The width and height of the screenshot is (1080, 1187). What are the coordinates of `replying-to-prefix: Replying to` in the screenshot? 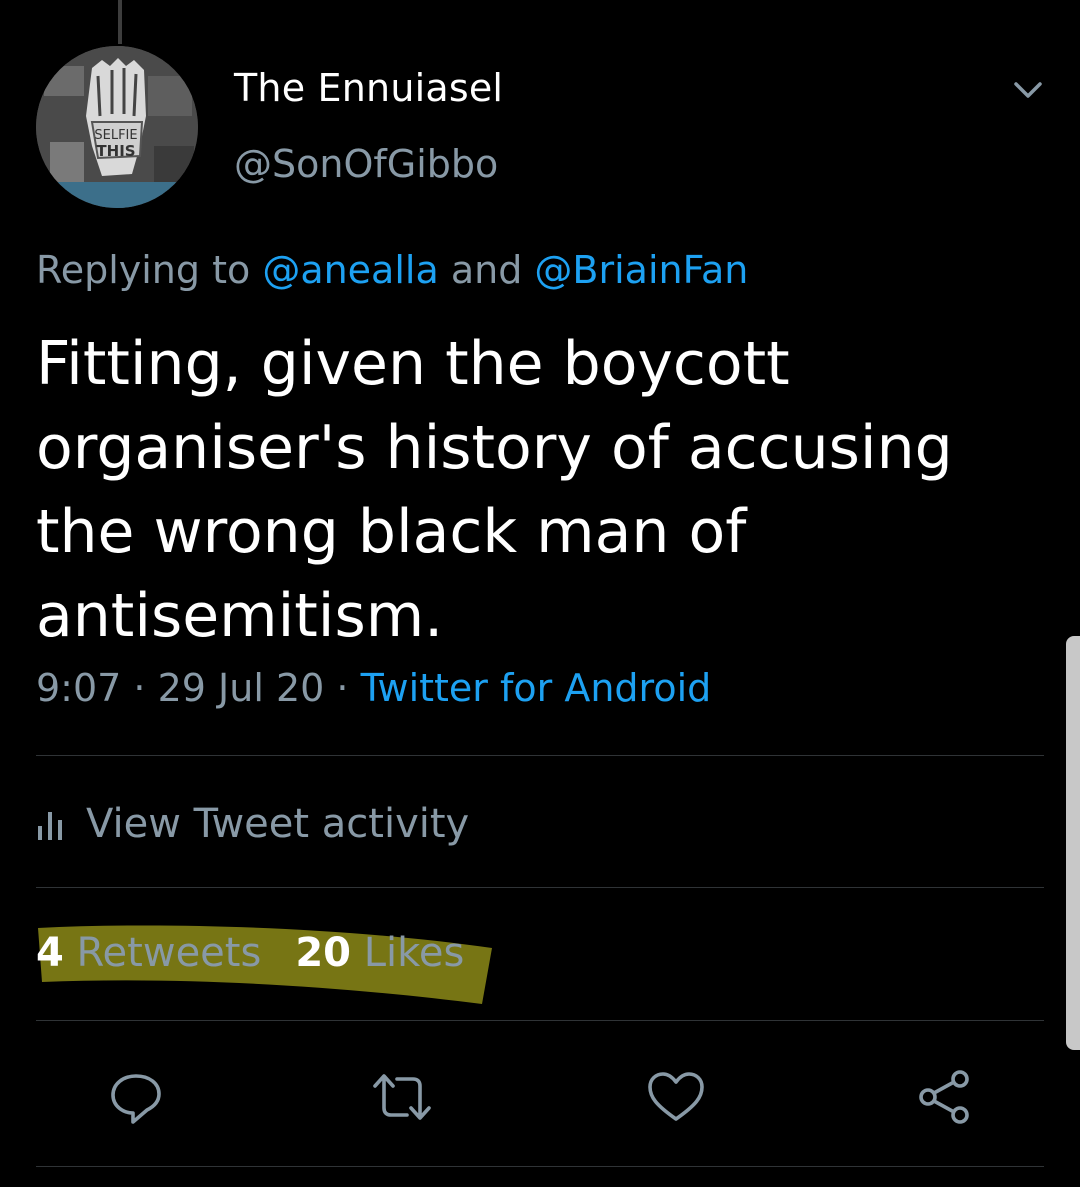 It's located at (149, 270).